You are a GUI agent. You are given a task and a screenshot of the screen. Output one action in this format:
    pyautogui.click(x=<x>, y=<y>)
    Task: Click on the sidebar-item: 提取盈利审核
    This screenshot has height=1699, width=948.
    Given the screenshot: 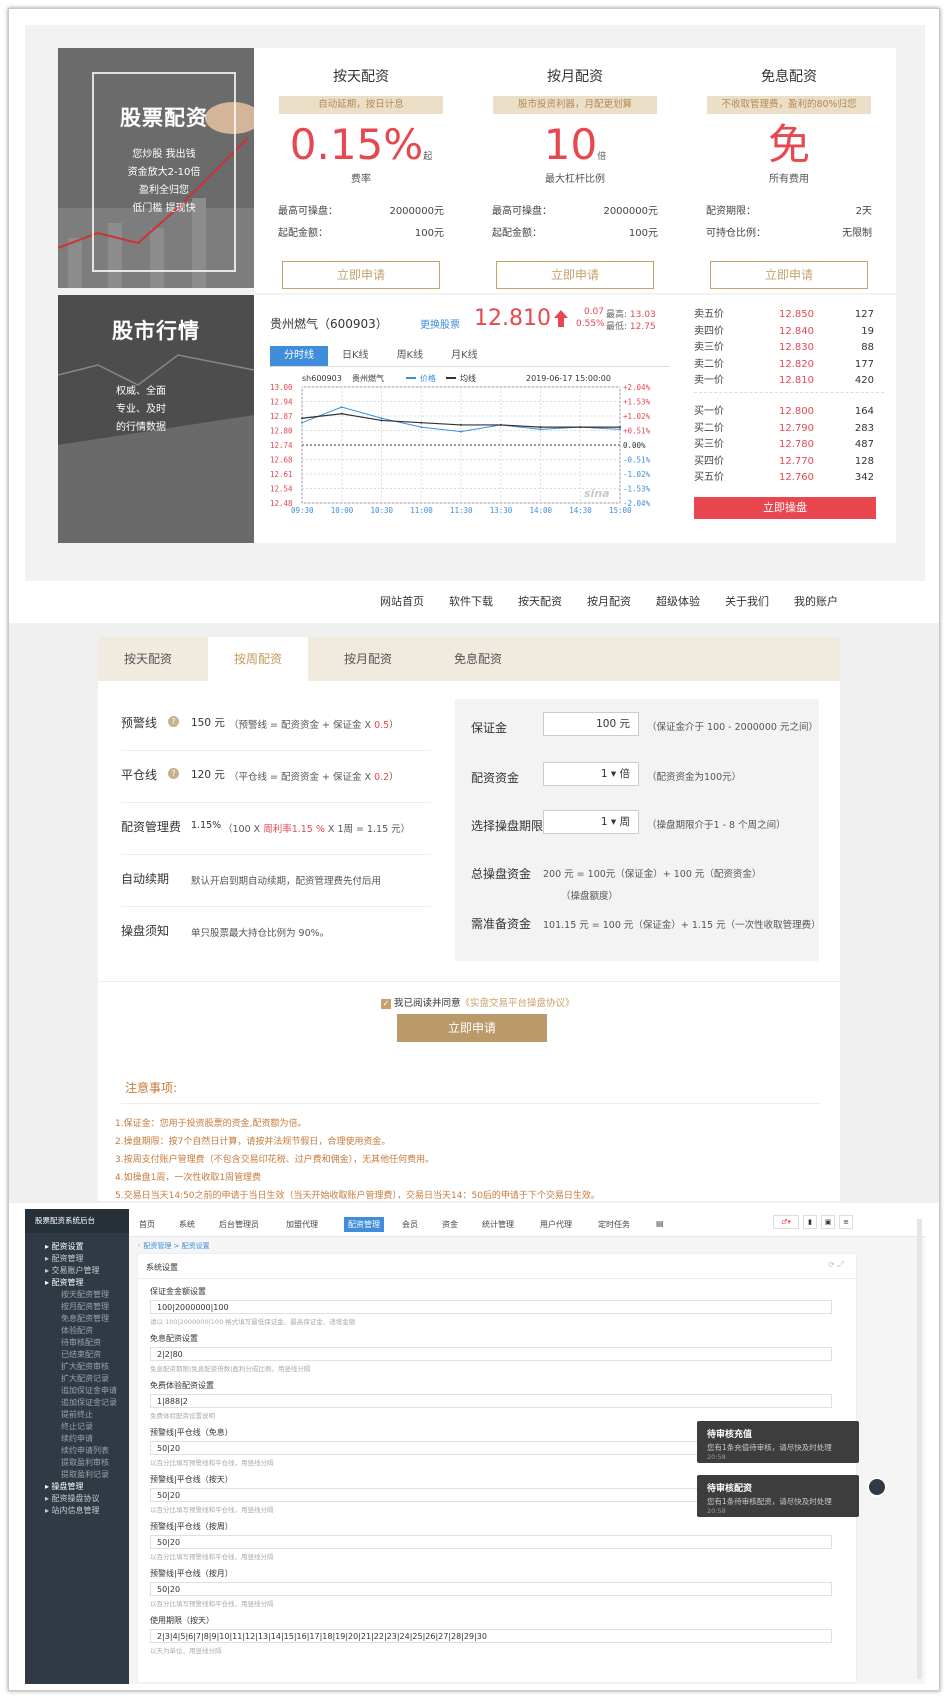 What is the action you would take?
    pyautogui.click(x=82, y=1463)
    